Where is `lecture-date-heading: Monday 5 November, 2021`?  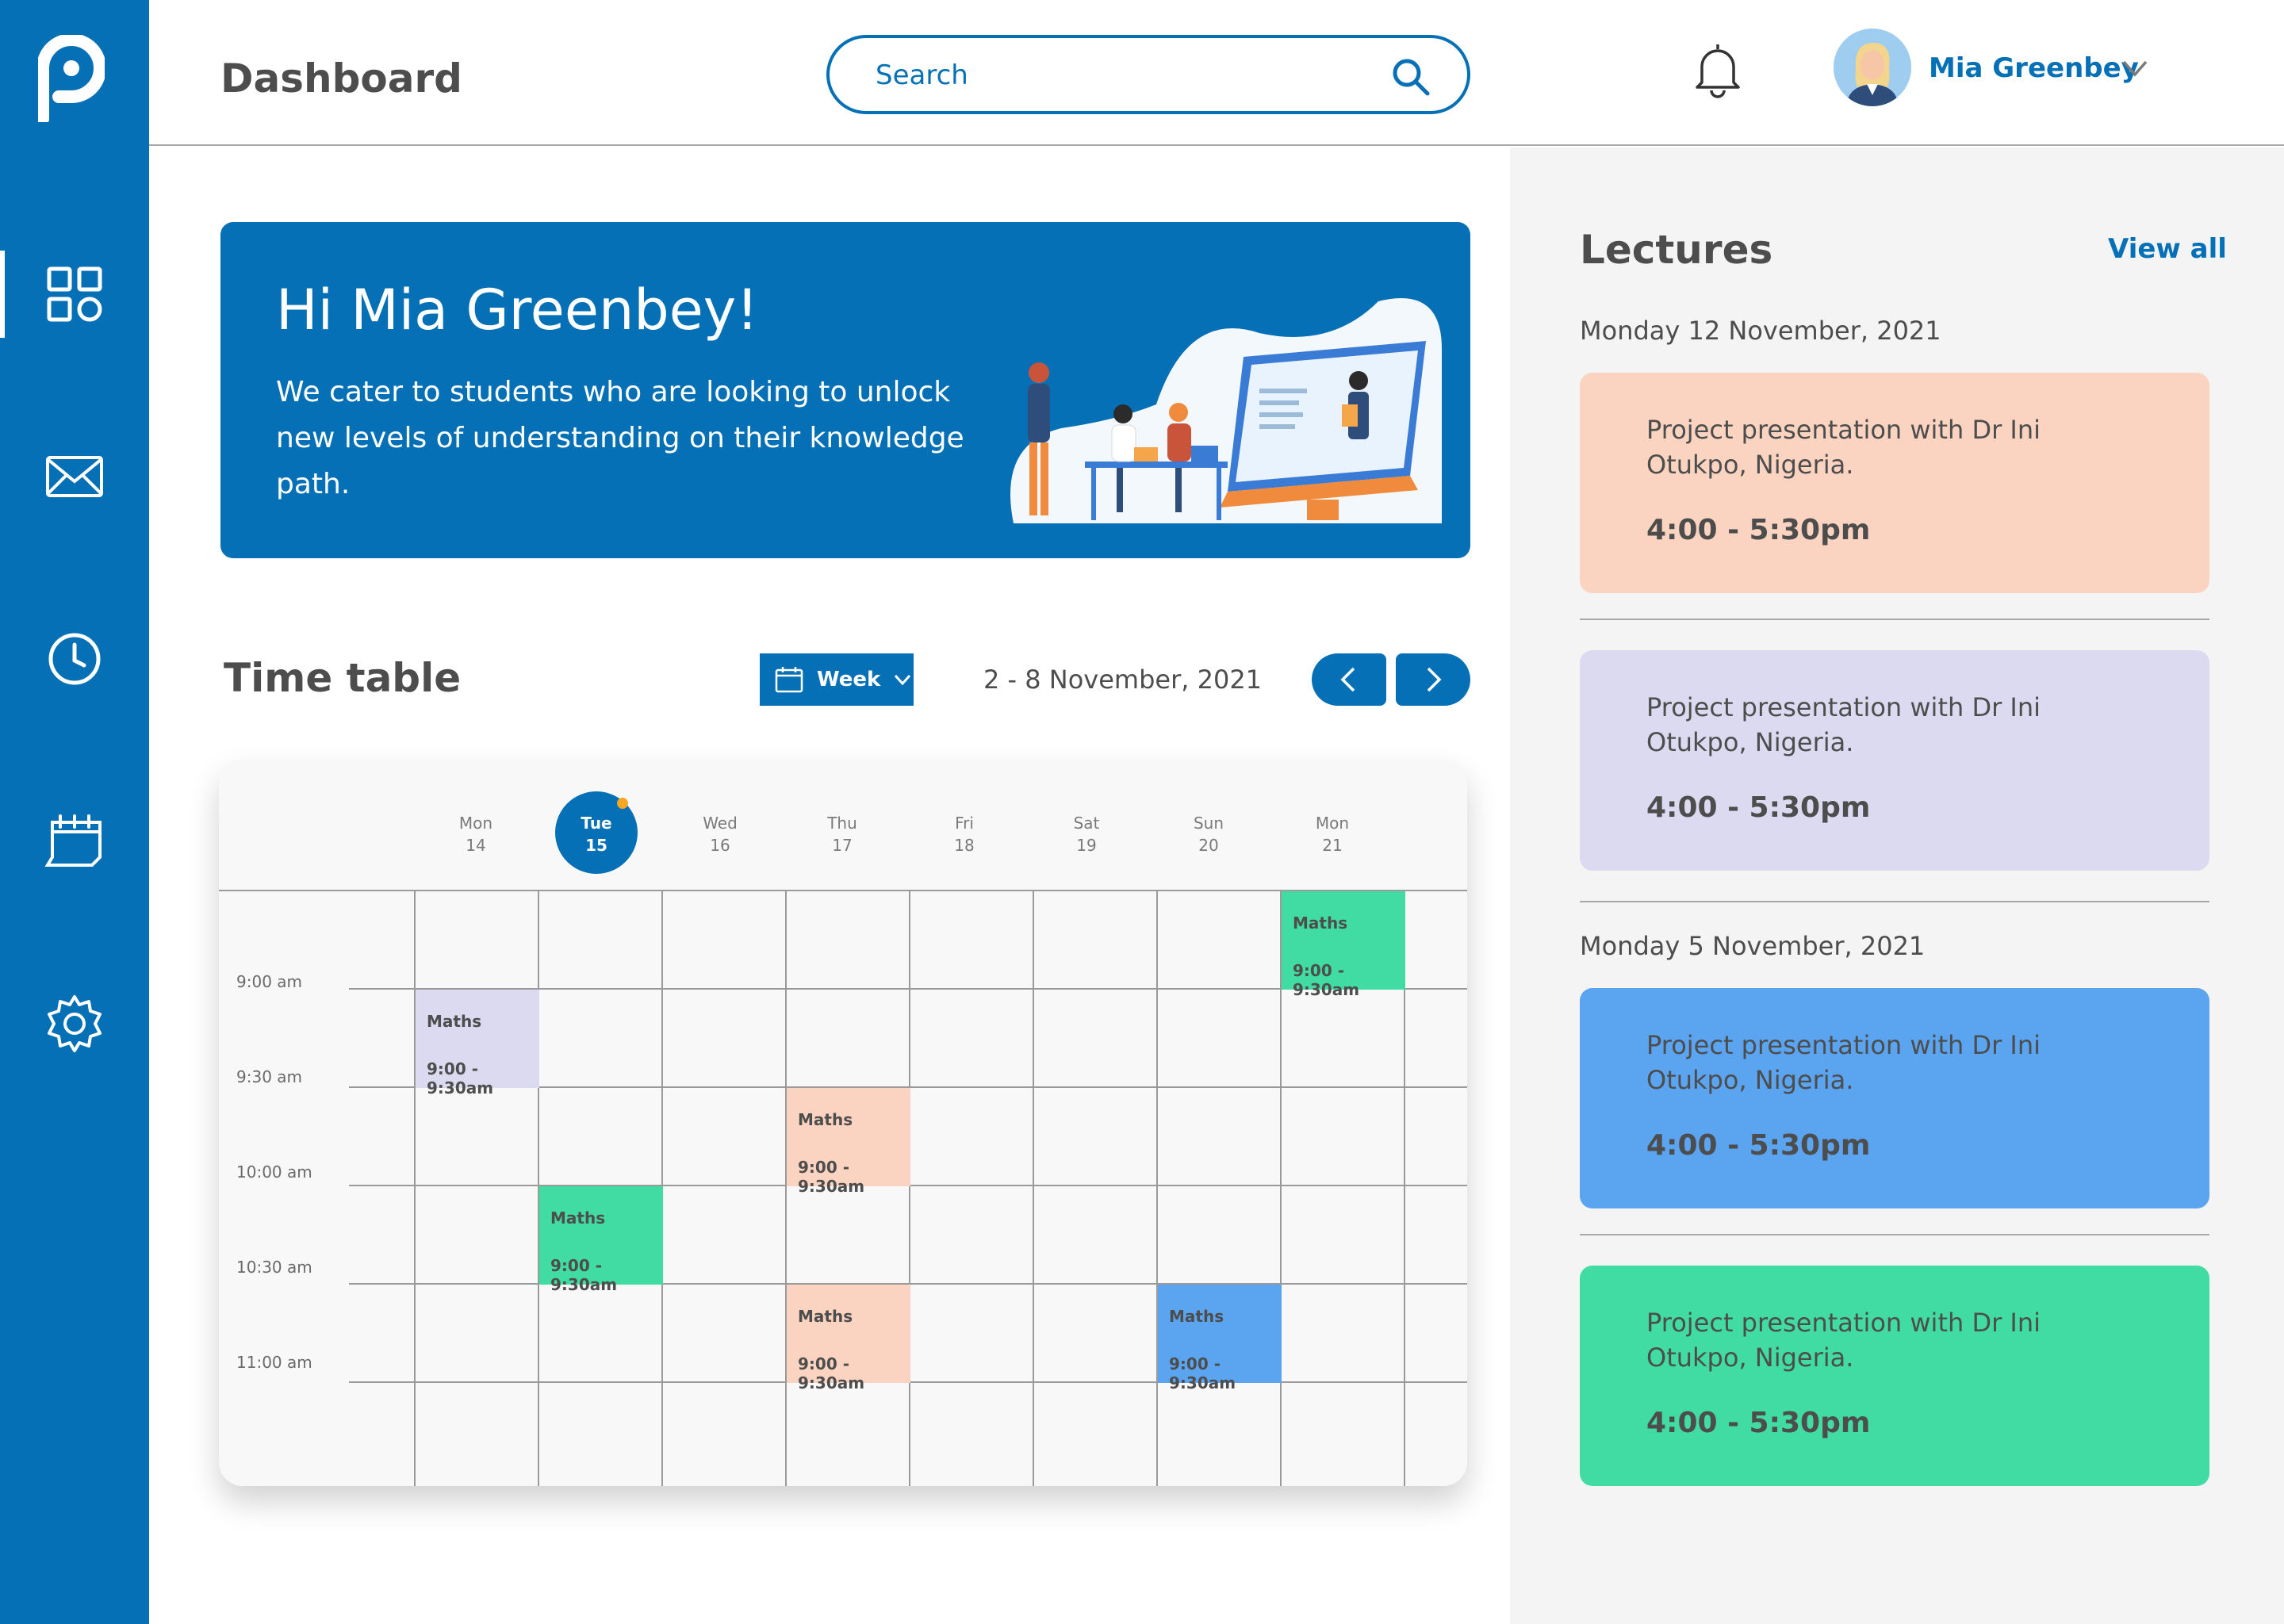 lecture-date-heading: Monday 5 November, 2021 is located at coordinates (1753, 946).